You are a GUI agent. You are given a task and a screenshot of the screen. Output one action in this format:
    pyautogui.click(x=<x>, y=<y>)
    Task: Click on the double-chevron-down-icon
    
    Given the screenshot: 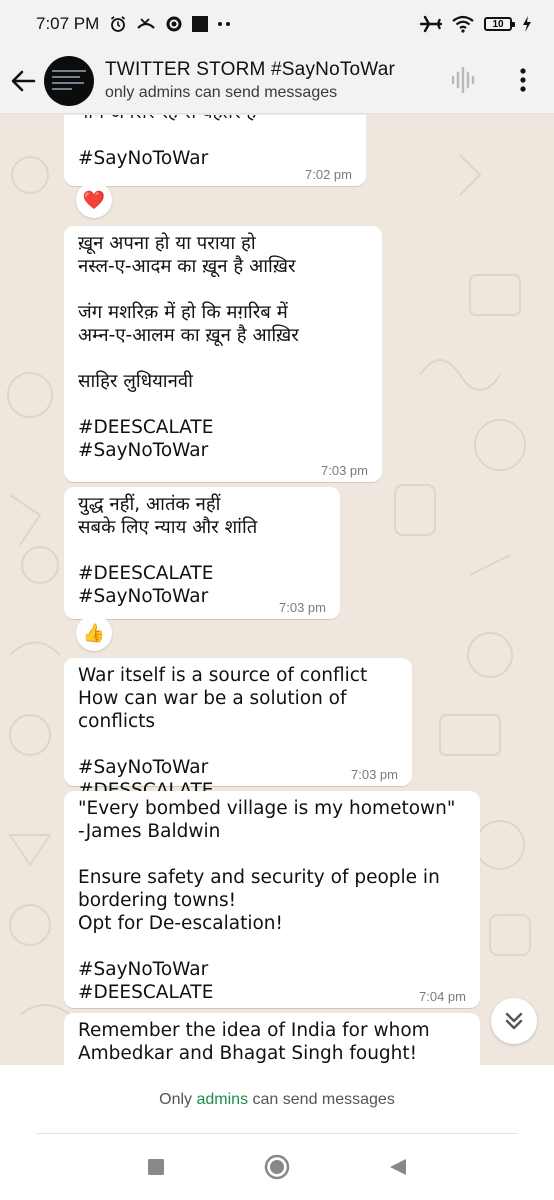 What is the action you would take?
    pyautogui.click(x=514, y=1021)
    